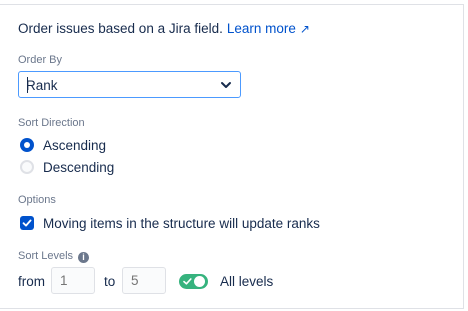 Image resolution: width=468 pixels, height=311 pixels. I want to click on chevron-down-icon, so click(226, 85).